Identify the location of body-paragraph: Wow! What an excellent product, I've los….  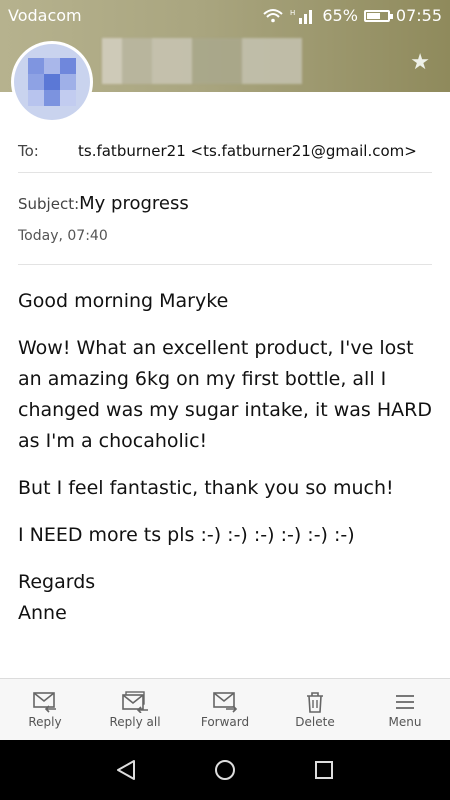
(225, 394).